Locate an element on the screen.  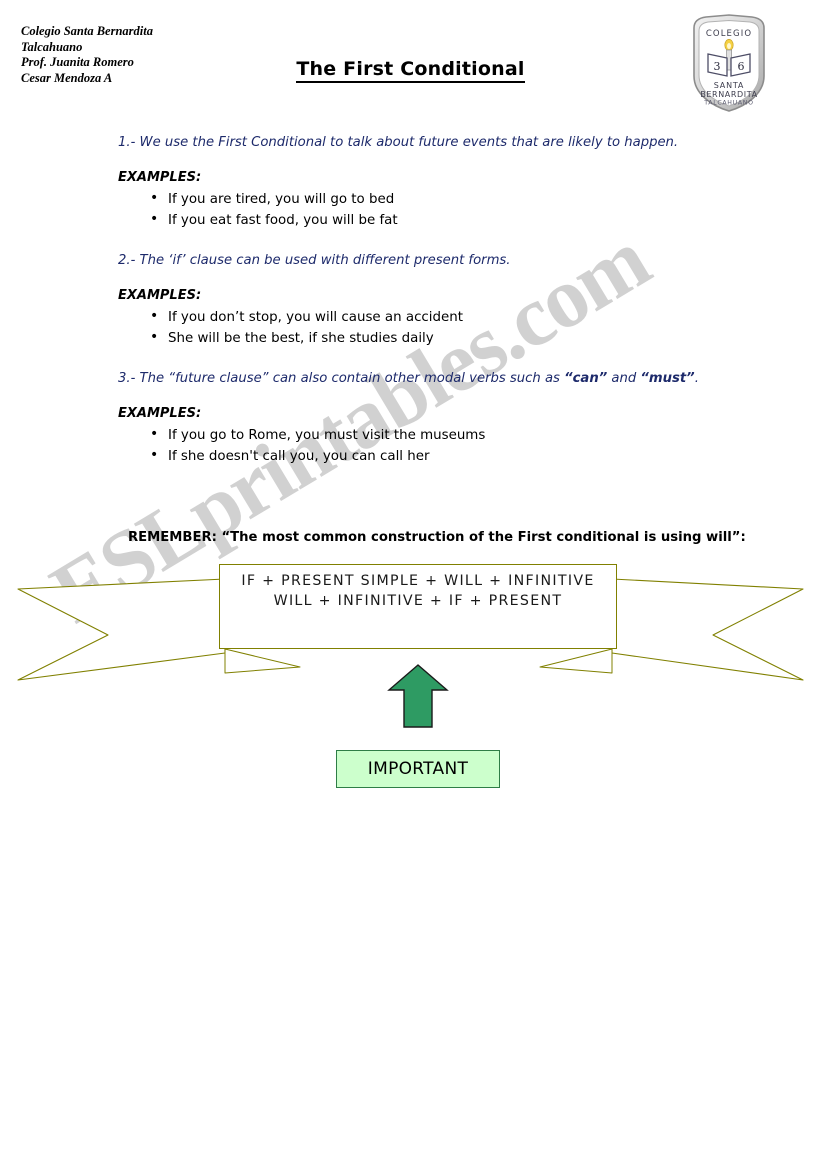
rule-text-3-bold-must: “must” is located at coordinates (667, 378).